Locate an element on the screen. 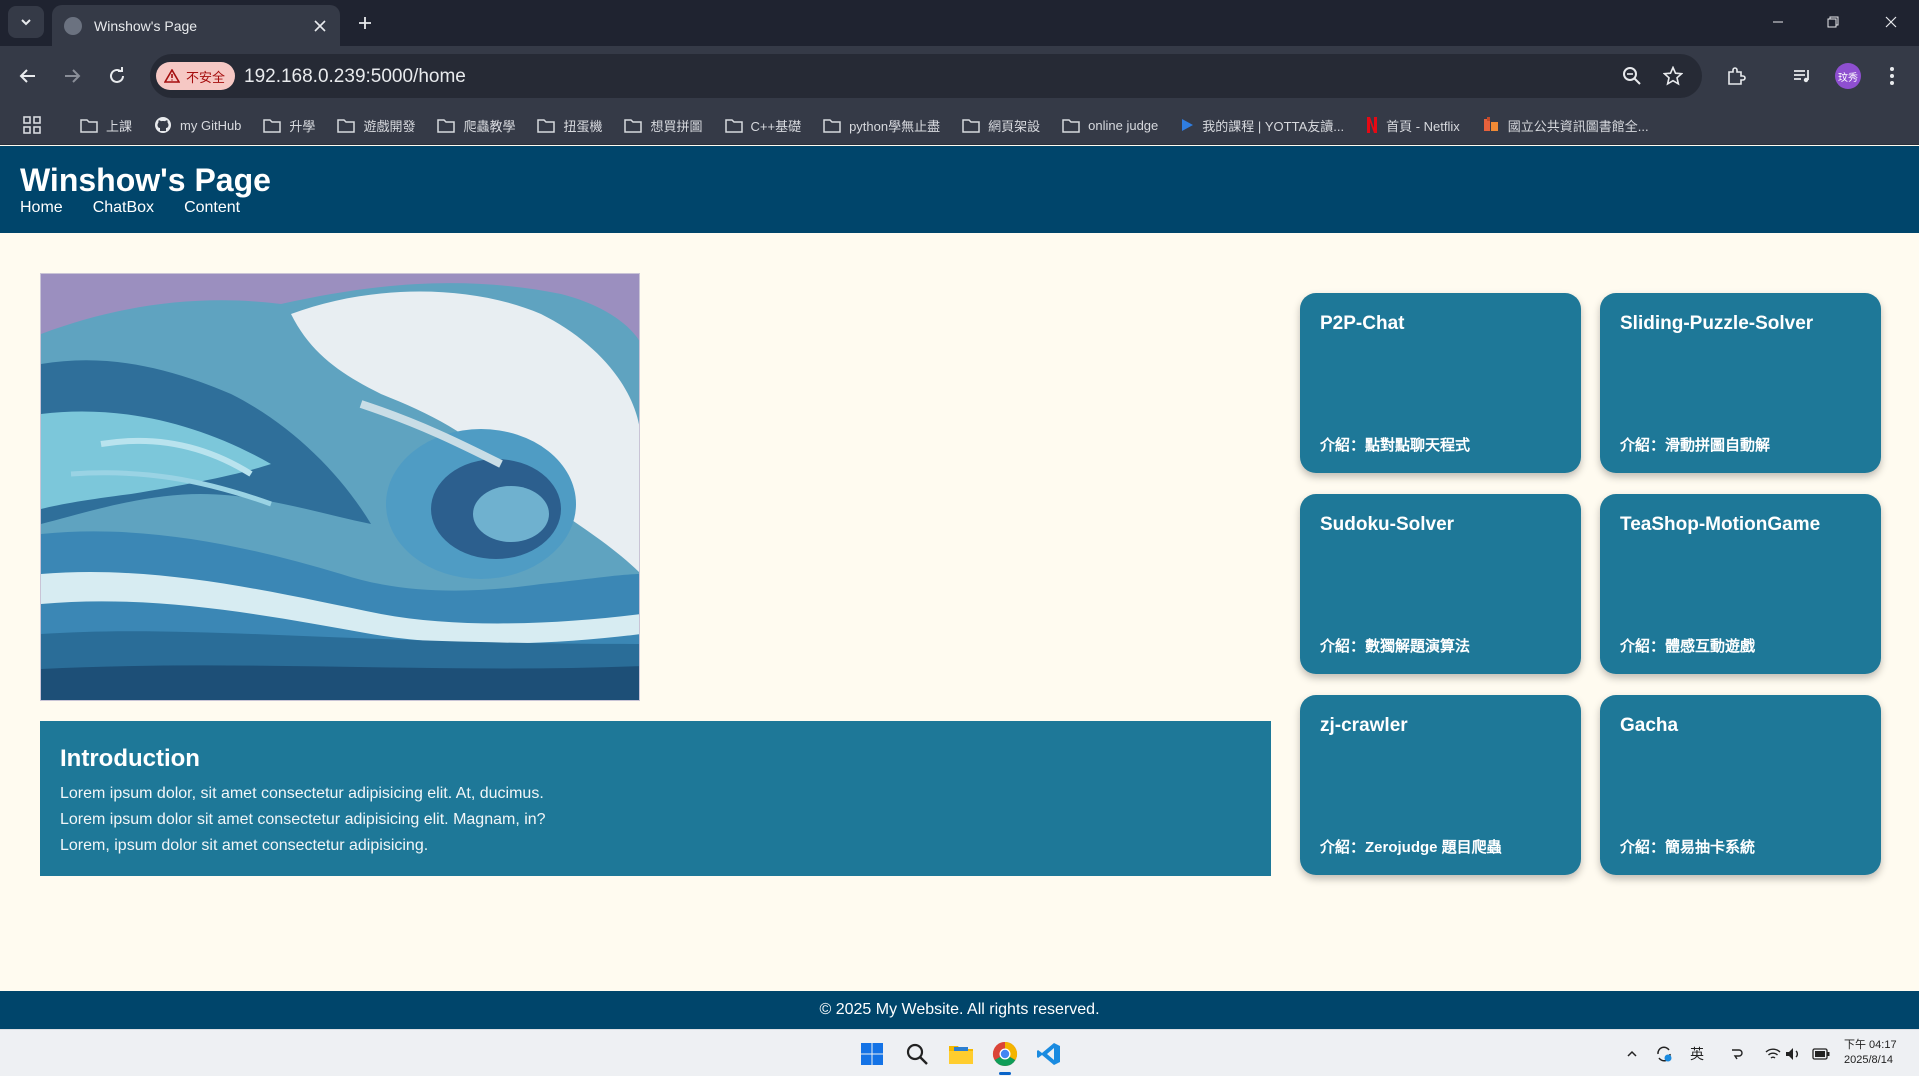 The width and height of the screenshot is (1919, 1076). security-label: 不安全 is located at coordinates (206, 77).